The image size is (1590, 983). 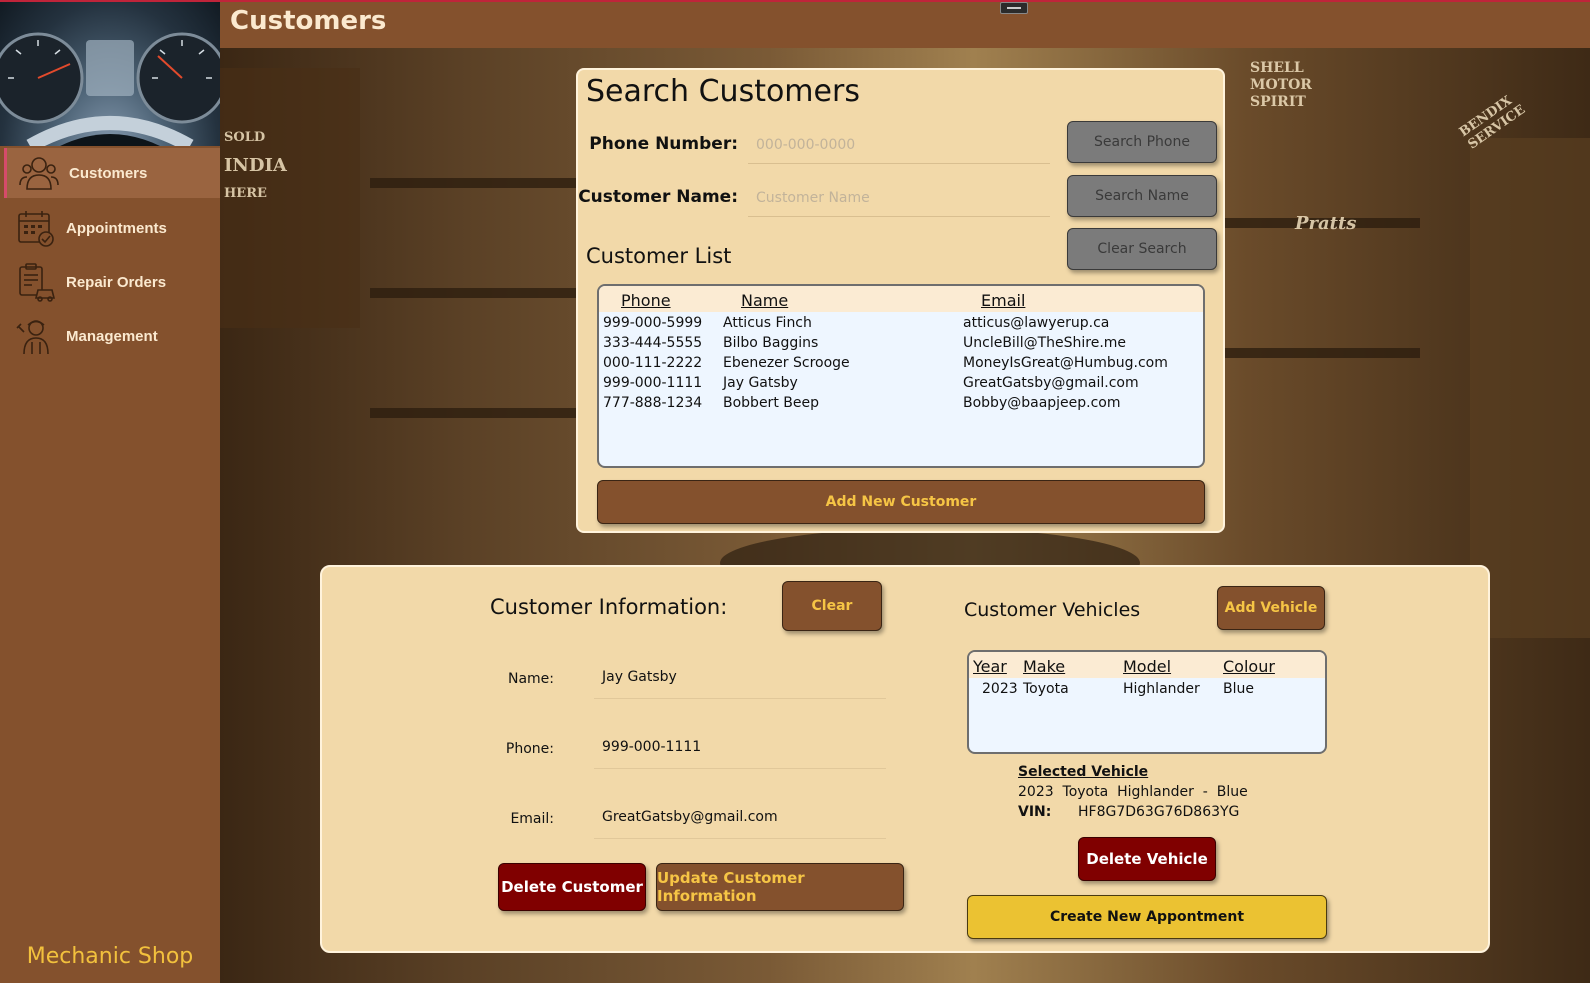 What do you see at coordinates (646, 300) in the screenshot?
I see `column-header-phone: Phone` at bounding box center [646, 300].